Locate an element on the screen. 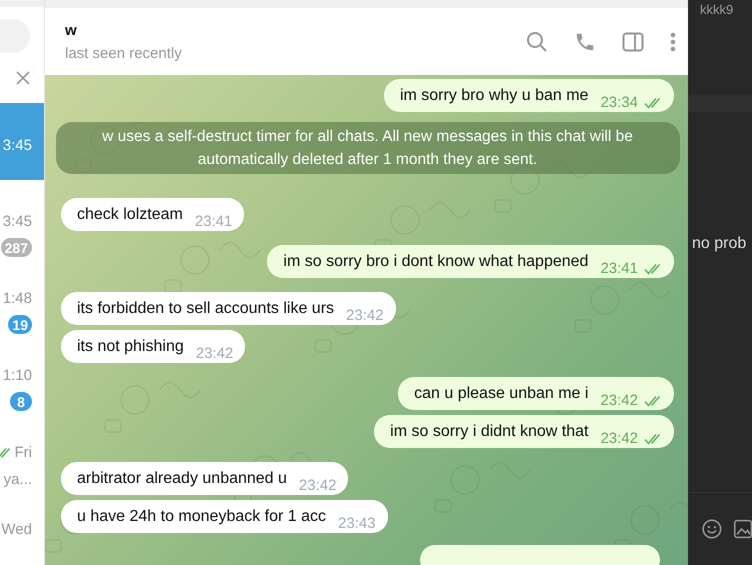  unread-badge: 287 is located at coordinates (16, 248).